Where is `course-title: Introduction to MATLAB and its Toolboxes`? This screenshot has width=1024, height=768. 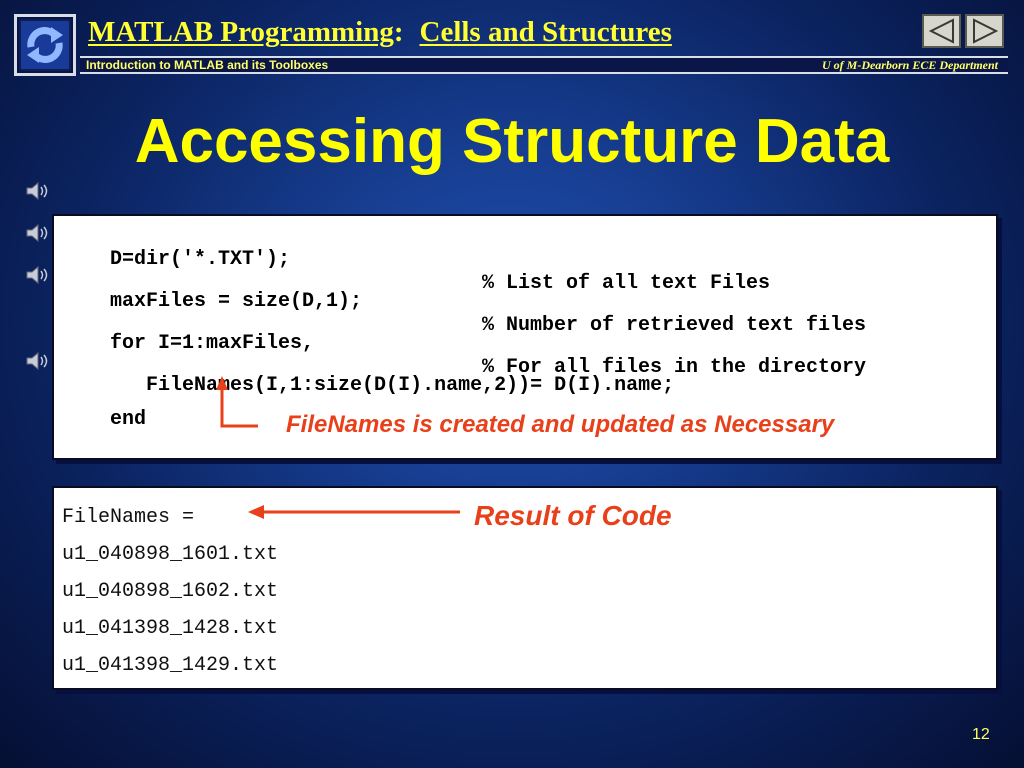
course-title: Introduction to MATLAB and its Toolboxes is located at coordinates (207, 65).